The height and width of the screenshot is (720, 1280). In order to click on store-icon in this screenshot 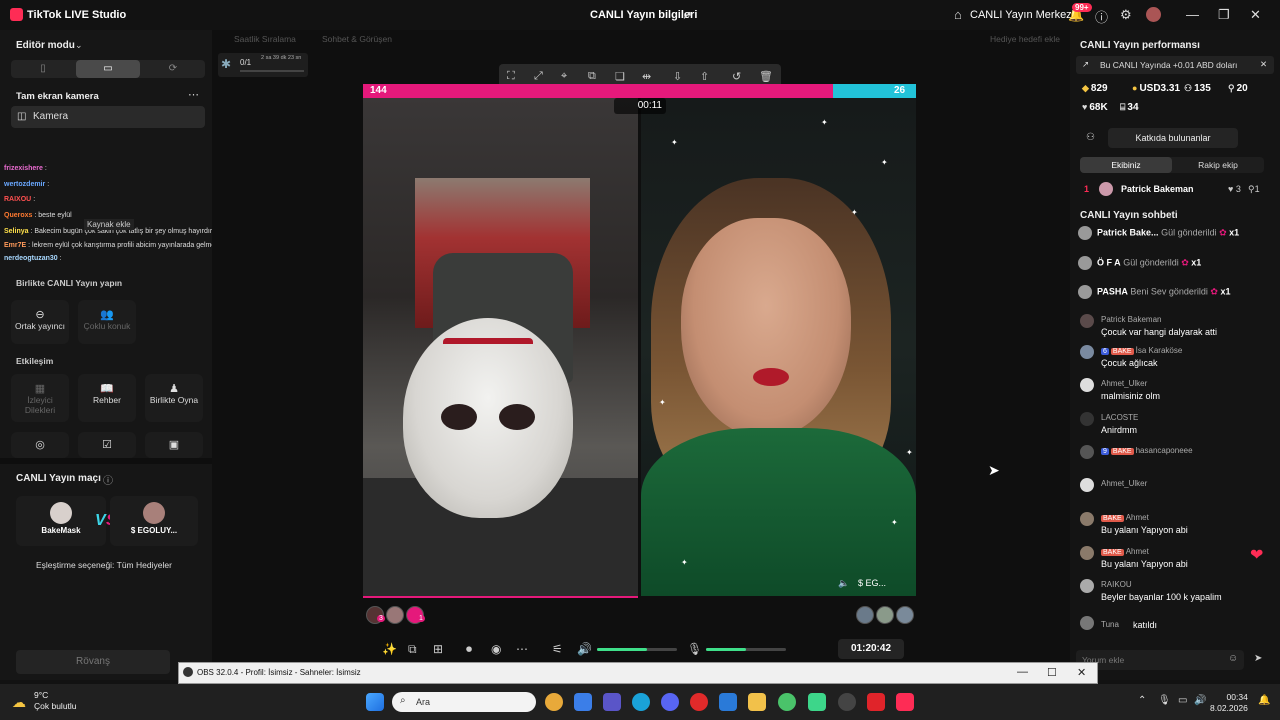, I will do `click(583, 702)`.